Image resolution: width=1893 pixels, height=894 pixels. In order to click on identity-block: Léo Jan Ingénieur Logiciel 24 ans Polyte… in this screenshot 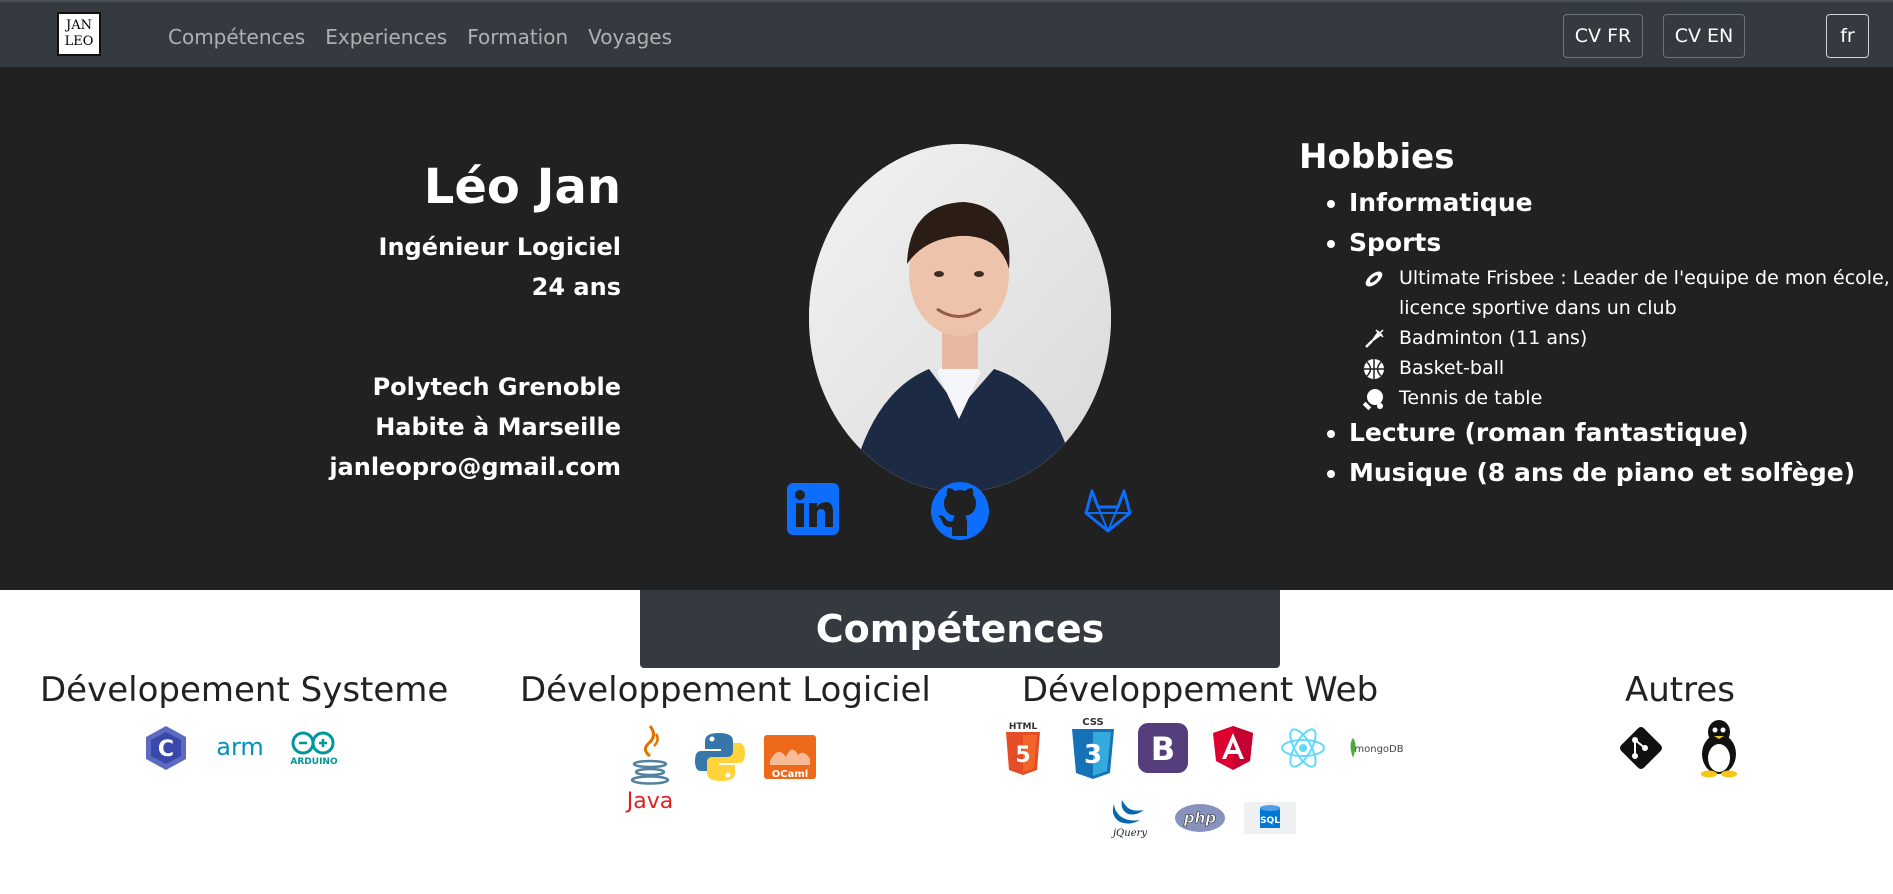, I will do `click(475, 323)`.